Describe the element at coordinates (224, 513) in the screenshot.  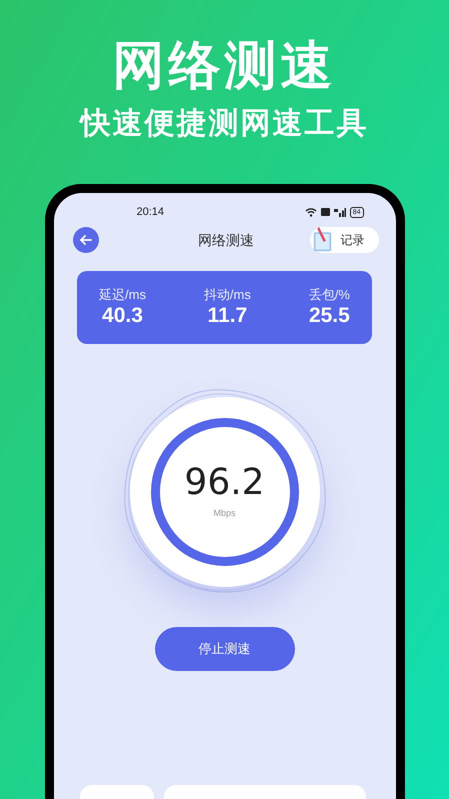
I see `speed-unit: Mbps` at that location.